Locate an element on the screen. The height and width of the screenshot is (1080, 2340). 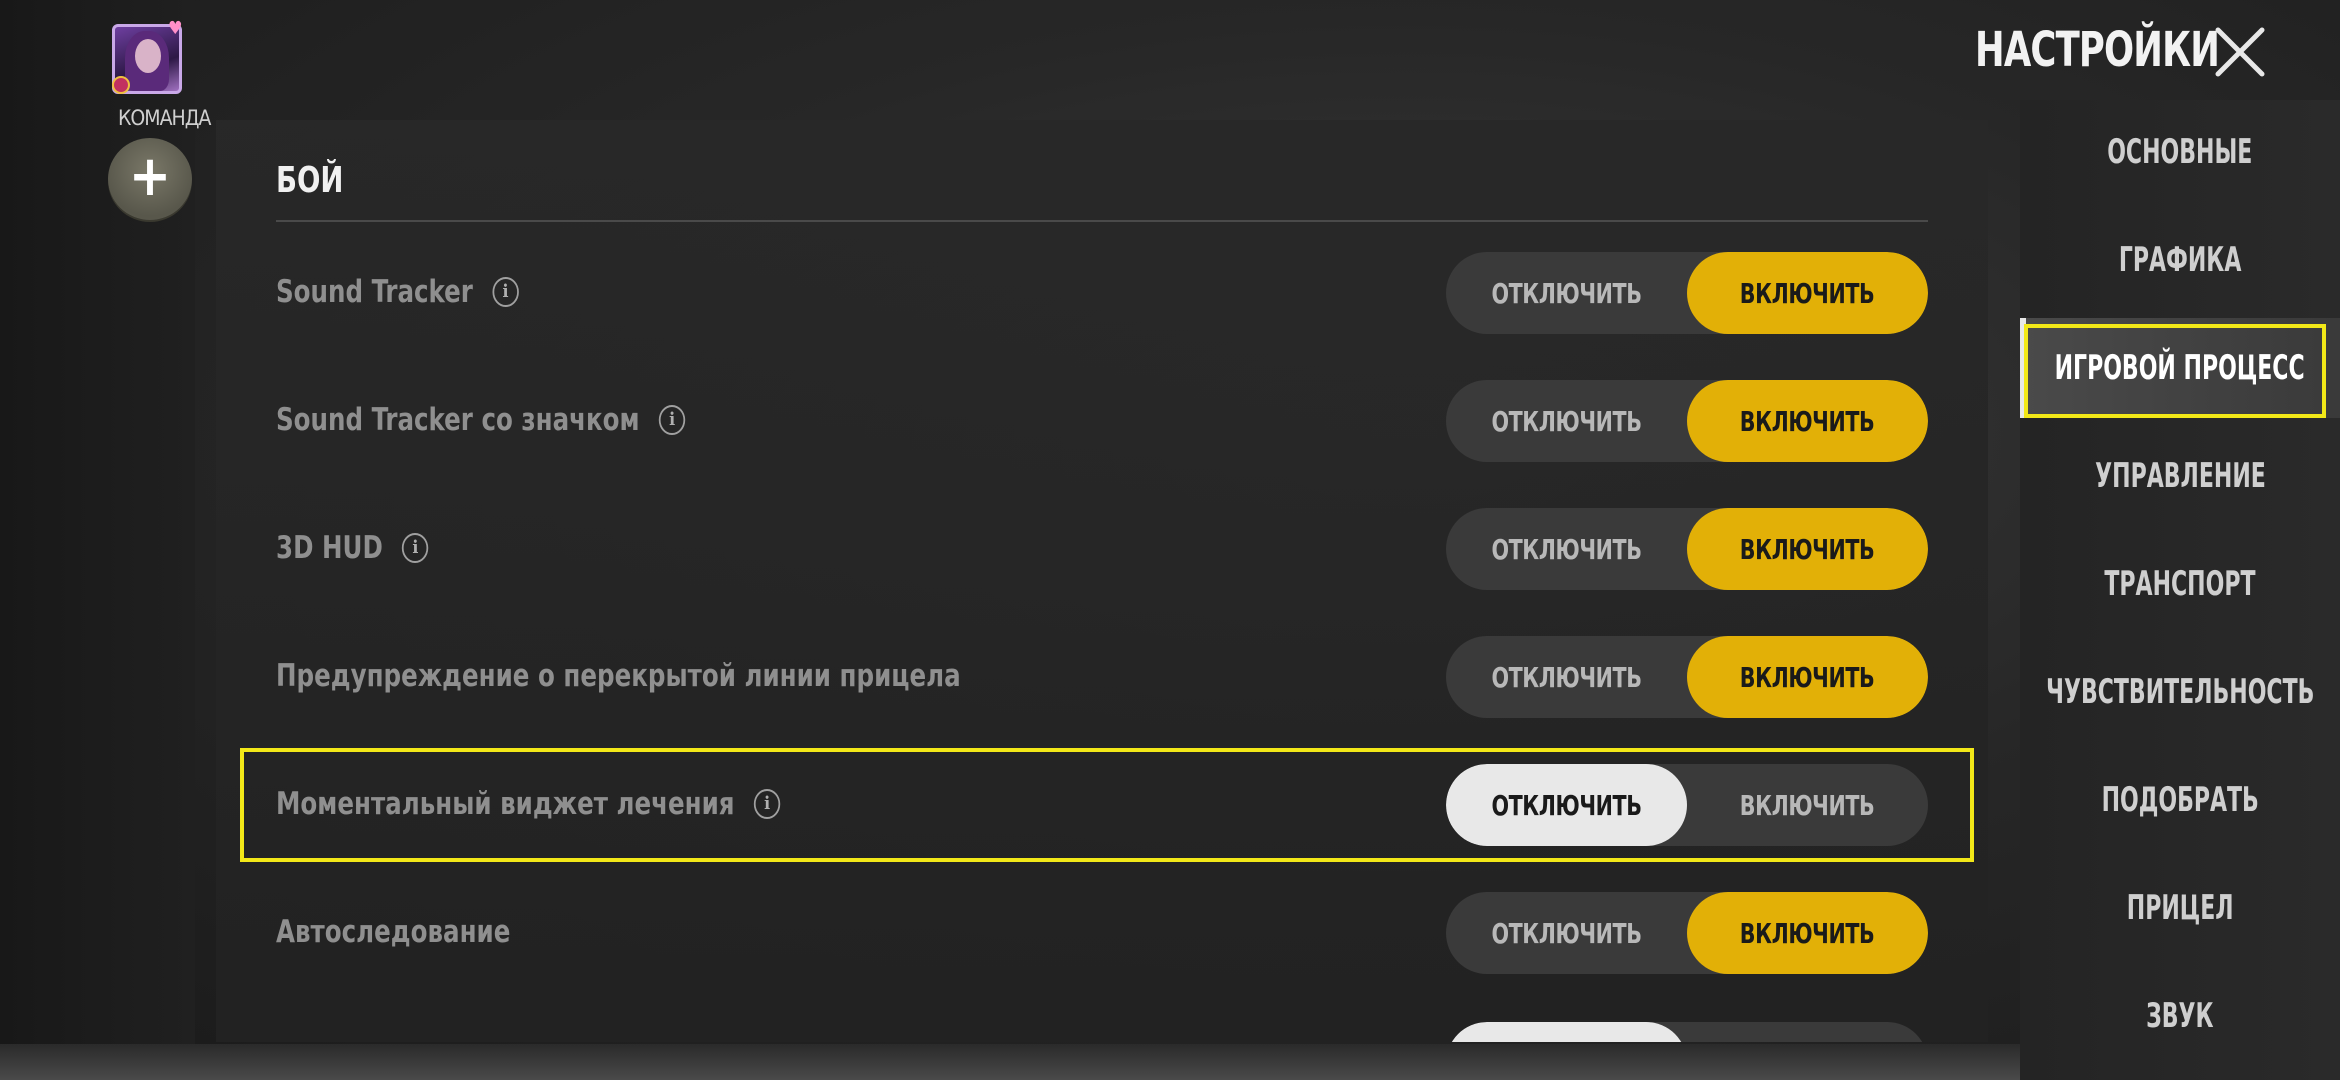
setting-row: Автоследование ОТКЛЮЧИТЬ ВКЛЮЧИТЬ is located at coordinates (1102, 932).